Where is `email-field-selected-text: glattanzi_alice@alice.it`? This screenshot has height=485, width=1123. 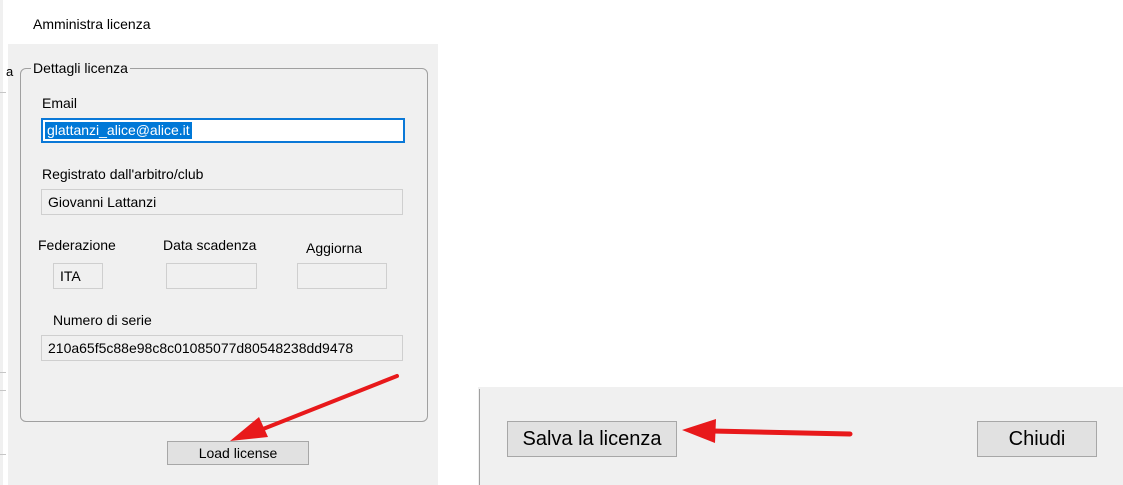 email-field-selected-text: glattanzi_alice@alice.it is located at coordinates (118, 130).